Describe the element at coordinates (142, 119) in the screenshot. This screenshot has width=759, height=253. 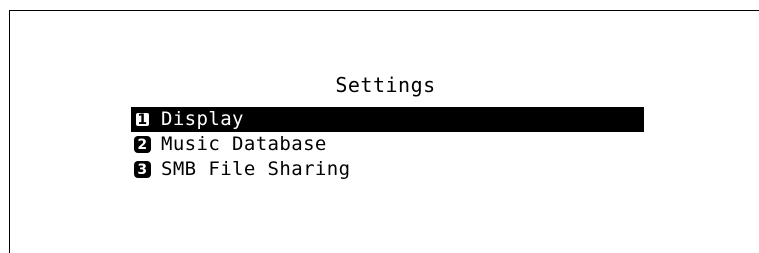
I see `number-1-icon: 1` at that location.